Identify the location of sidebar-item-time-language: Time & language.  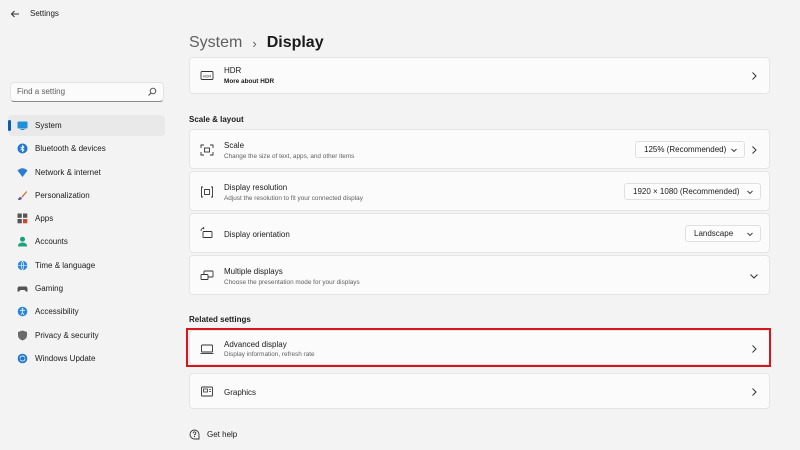
(86, 265).